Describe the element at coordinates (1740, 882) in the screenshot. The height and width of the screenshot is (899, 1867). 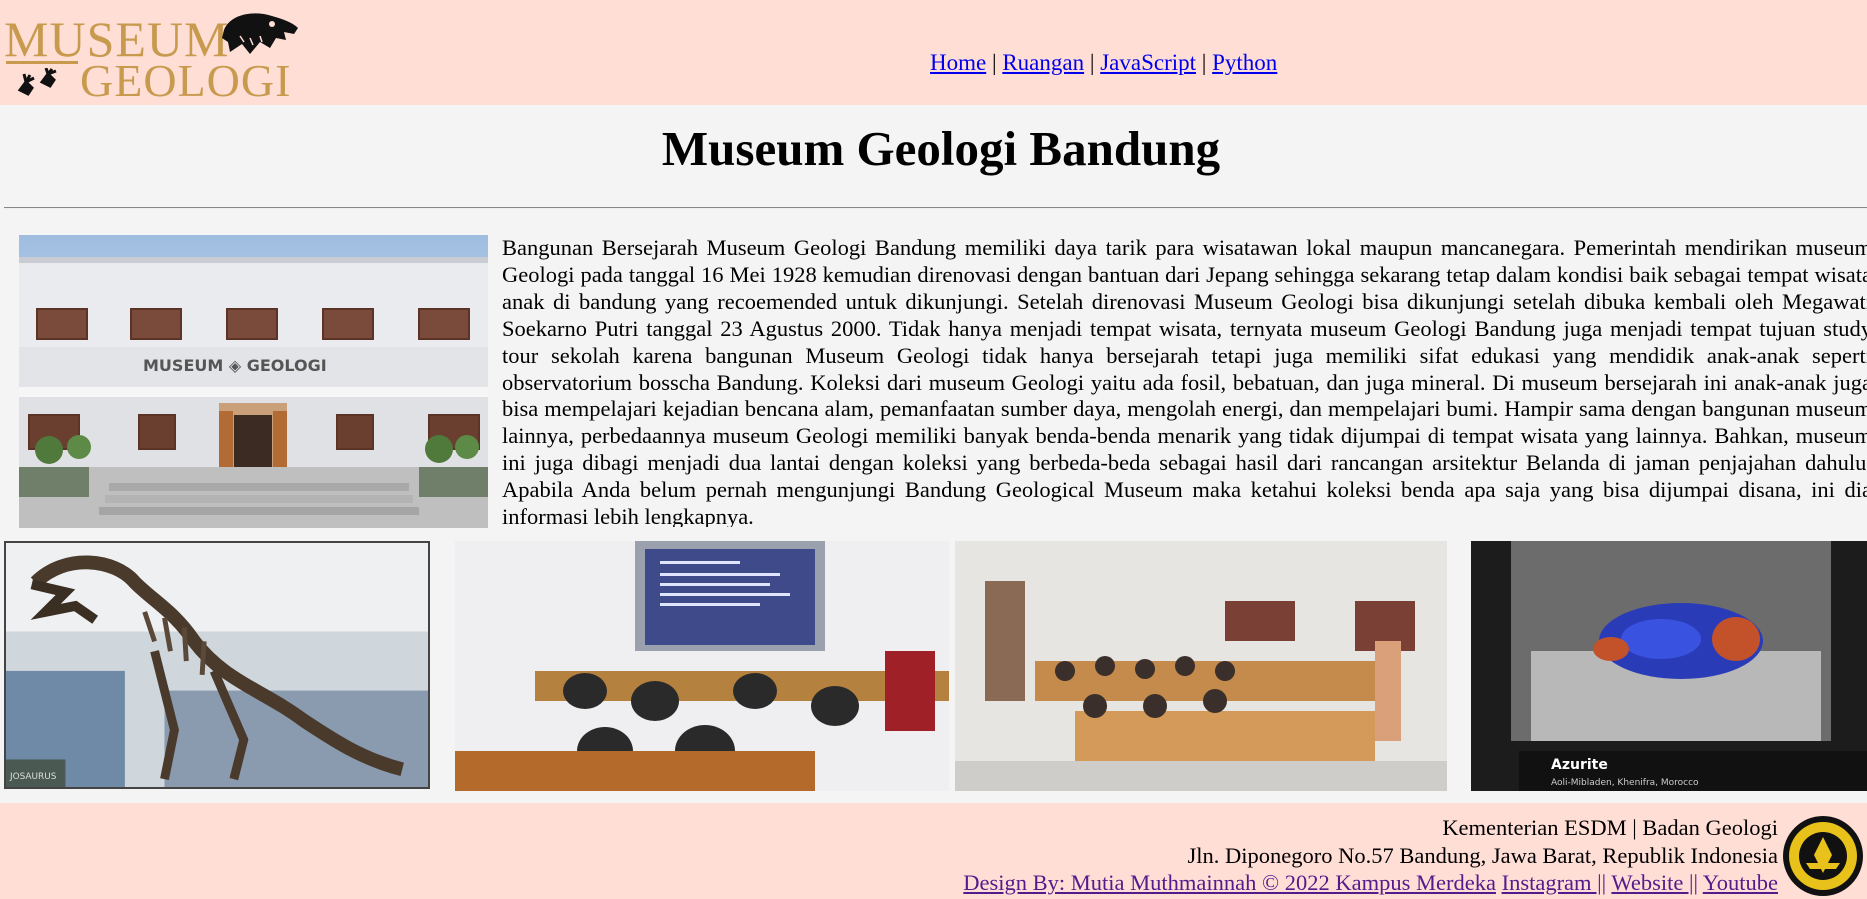
I see `footer-youtube-link: Youtube` at that location.